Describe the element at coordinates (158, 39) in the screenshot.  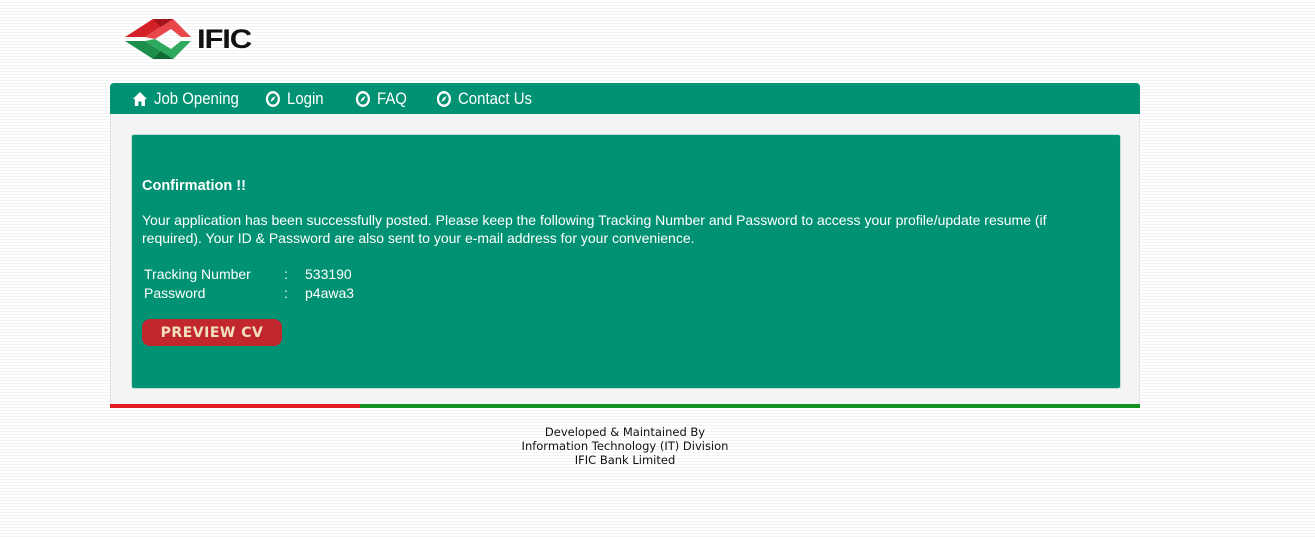
I see `ific-logo-mark` at that location.